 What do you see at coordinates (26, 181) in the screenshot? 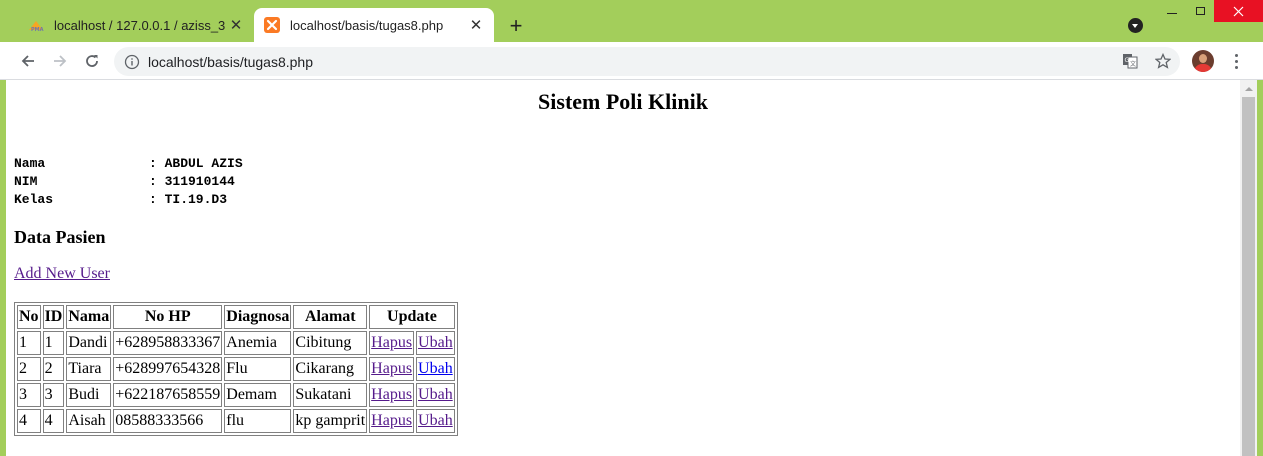
I see `identity-label: NIM` at bounding box center [26, 181].